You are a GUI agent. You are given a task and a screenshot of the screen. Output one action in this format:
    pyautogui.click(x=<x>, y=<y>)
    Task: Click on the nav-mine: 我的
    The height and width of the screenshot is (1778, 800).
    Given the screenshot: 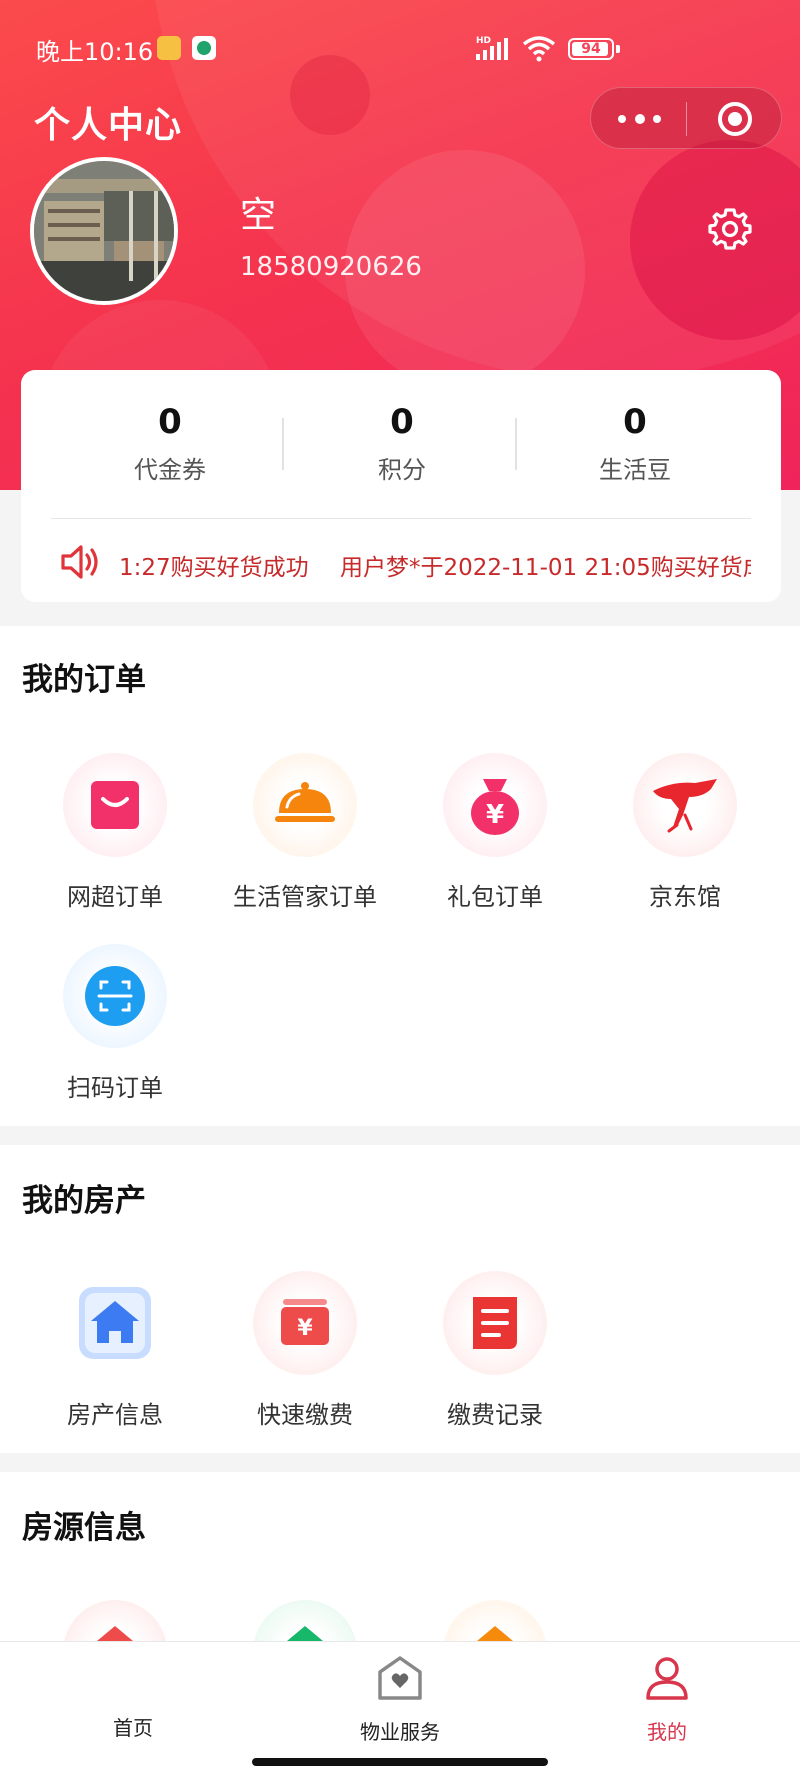 What is the action you would take?
    pyautogui.click(x=667, y=1699)
    